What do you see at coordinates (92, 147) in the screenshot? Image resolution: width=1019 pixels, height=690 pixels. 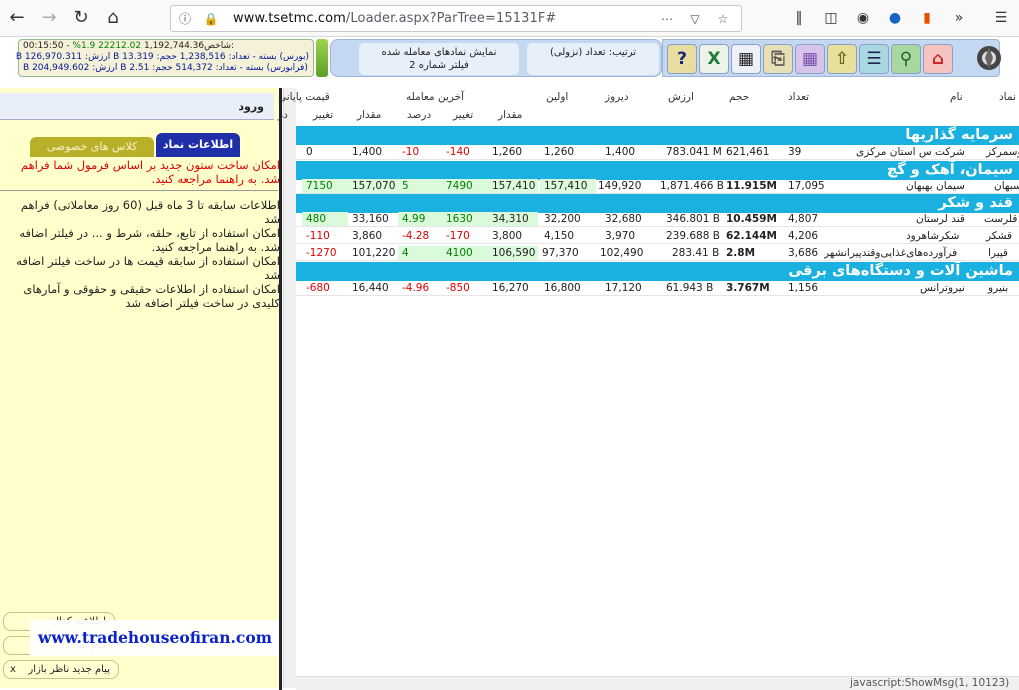 I see `tab-private-classes: کلاس های خصوصی` at bounding box center [92, 147].